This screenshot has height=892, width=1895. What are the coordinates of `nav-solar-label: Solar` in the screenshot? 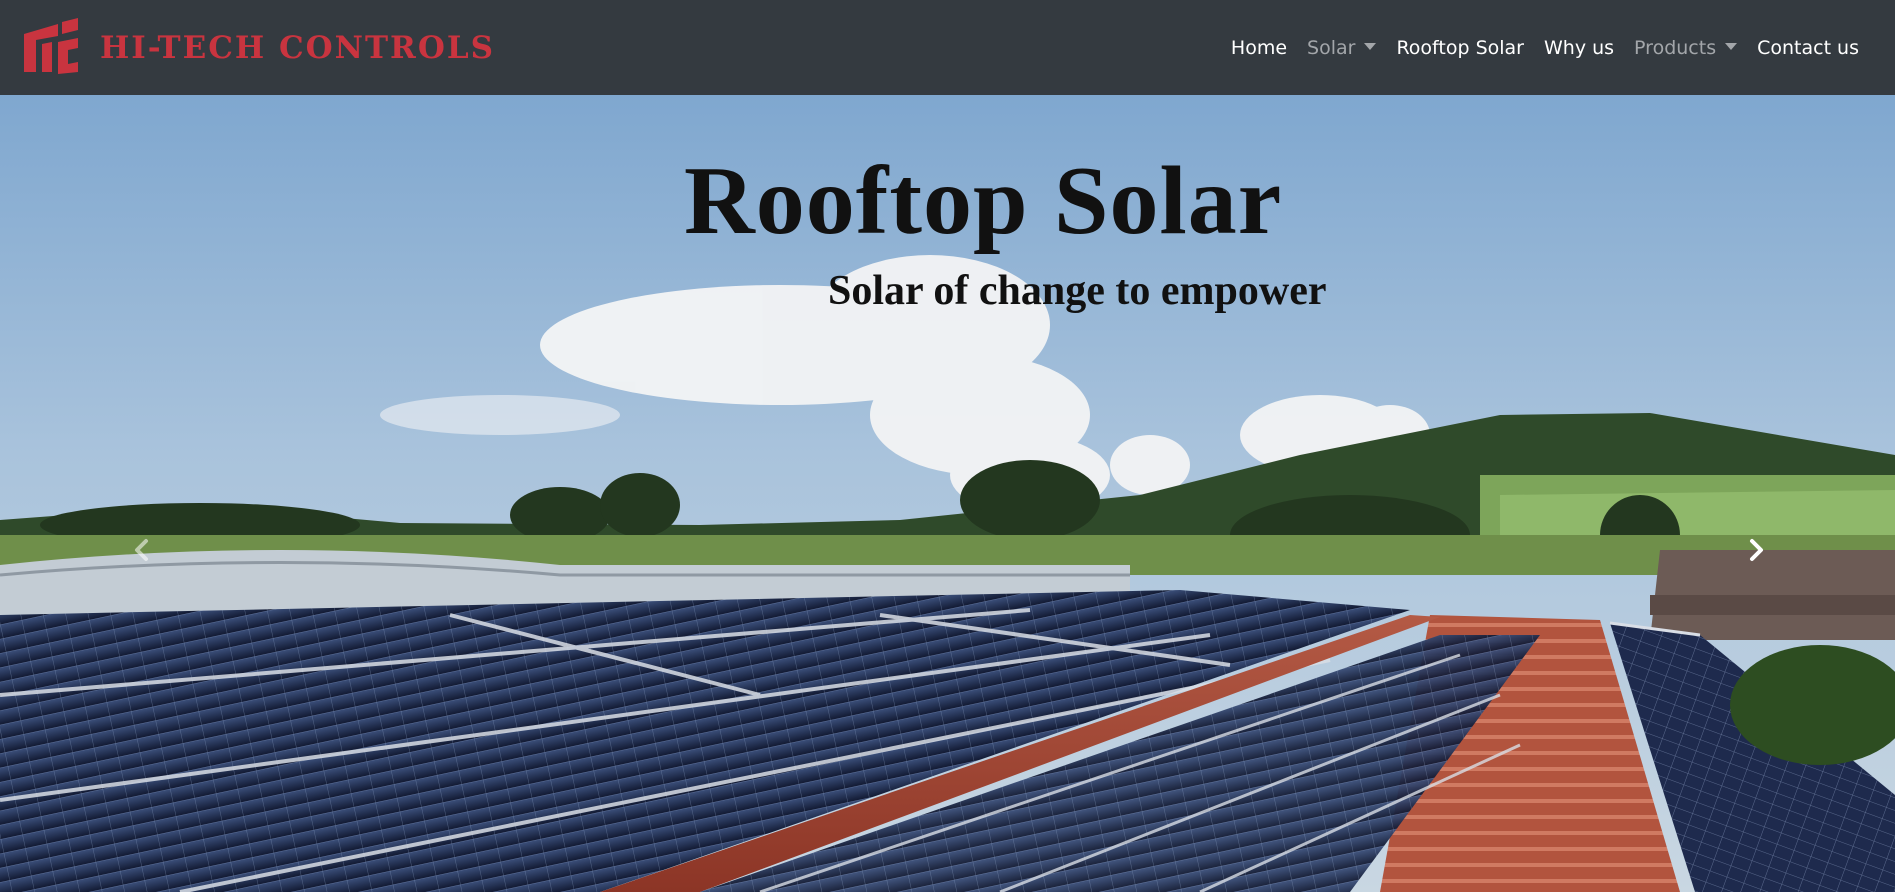 It's located at (1331, 47).